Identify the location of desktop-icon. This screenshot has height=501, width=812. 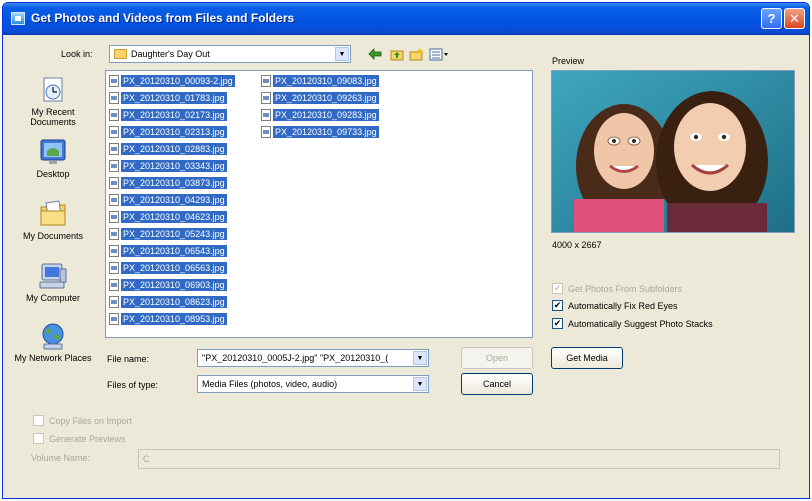
(53, 152).